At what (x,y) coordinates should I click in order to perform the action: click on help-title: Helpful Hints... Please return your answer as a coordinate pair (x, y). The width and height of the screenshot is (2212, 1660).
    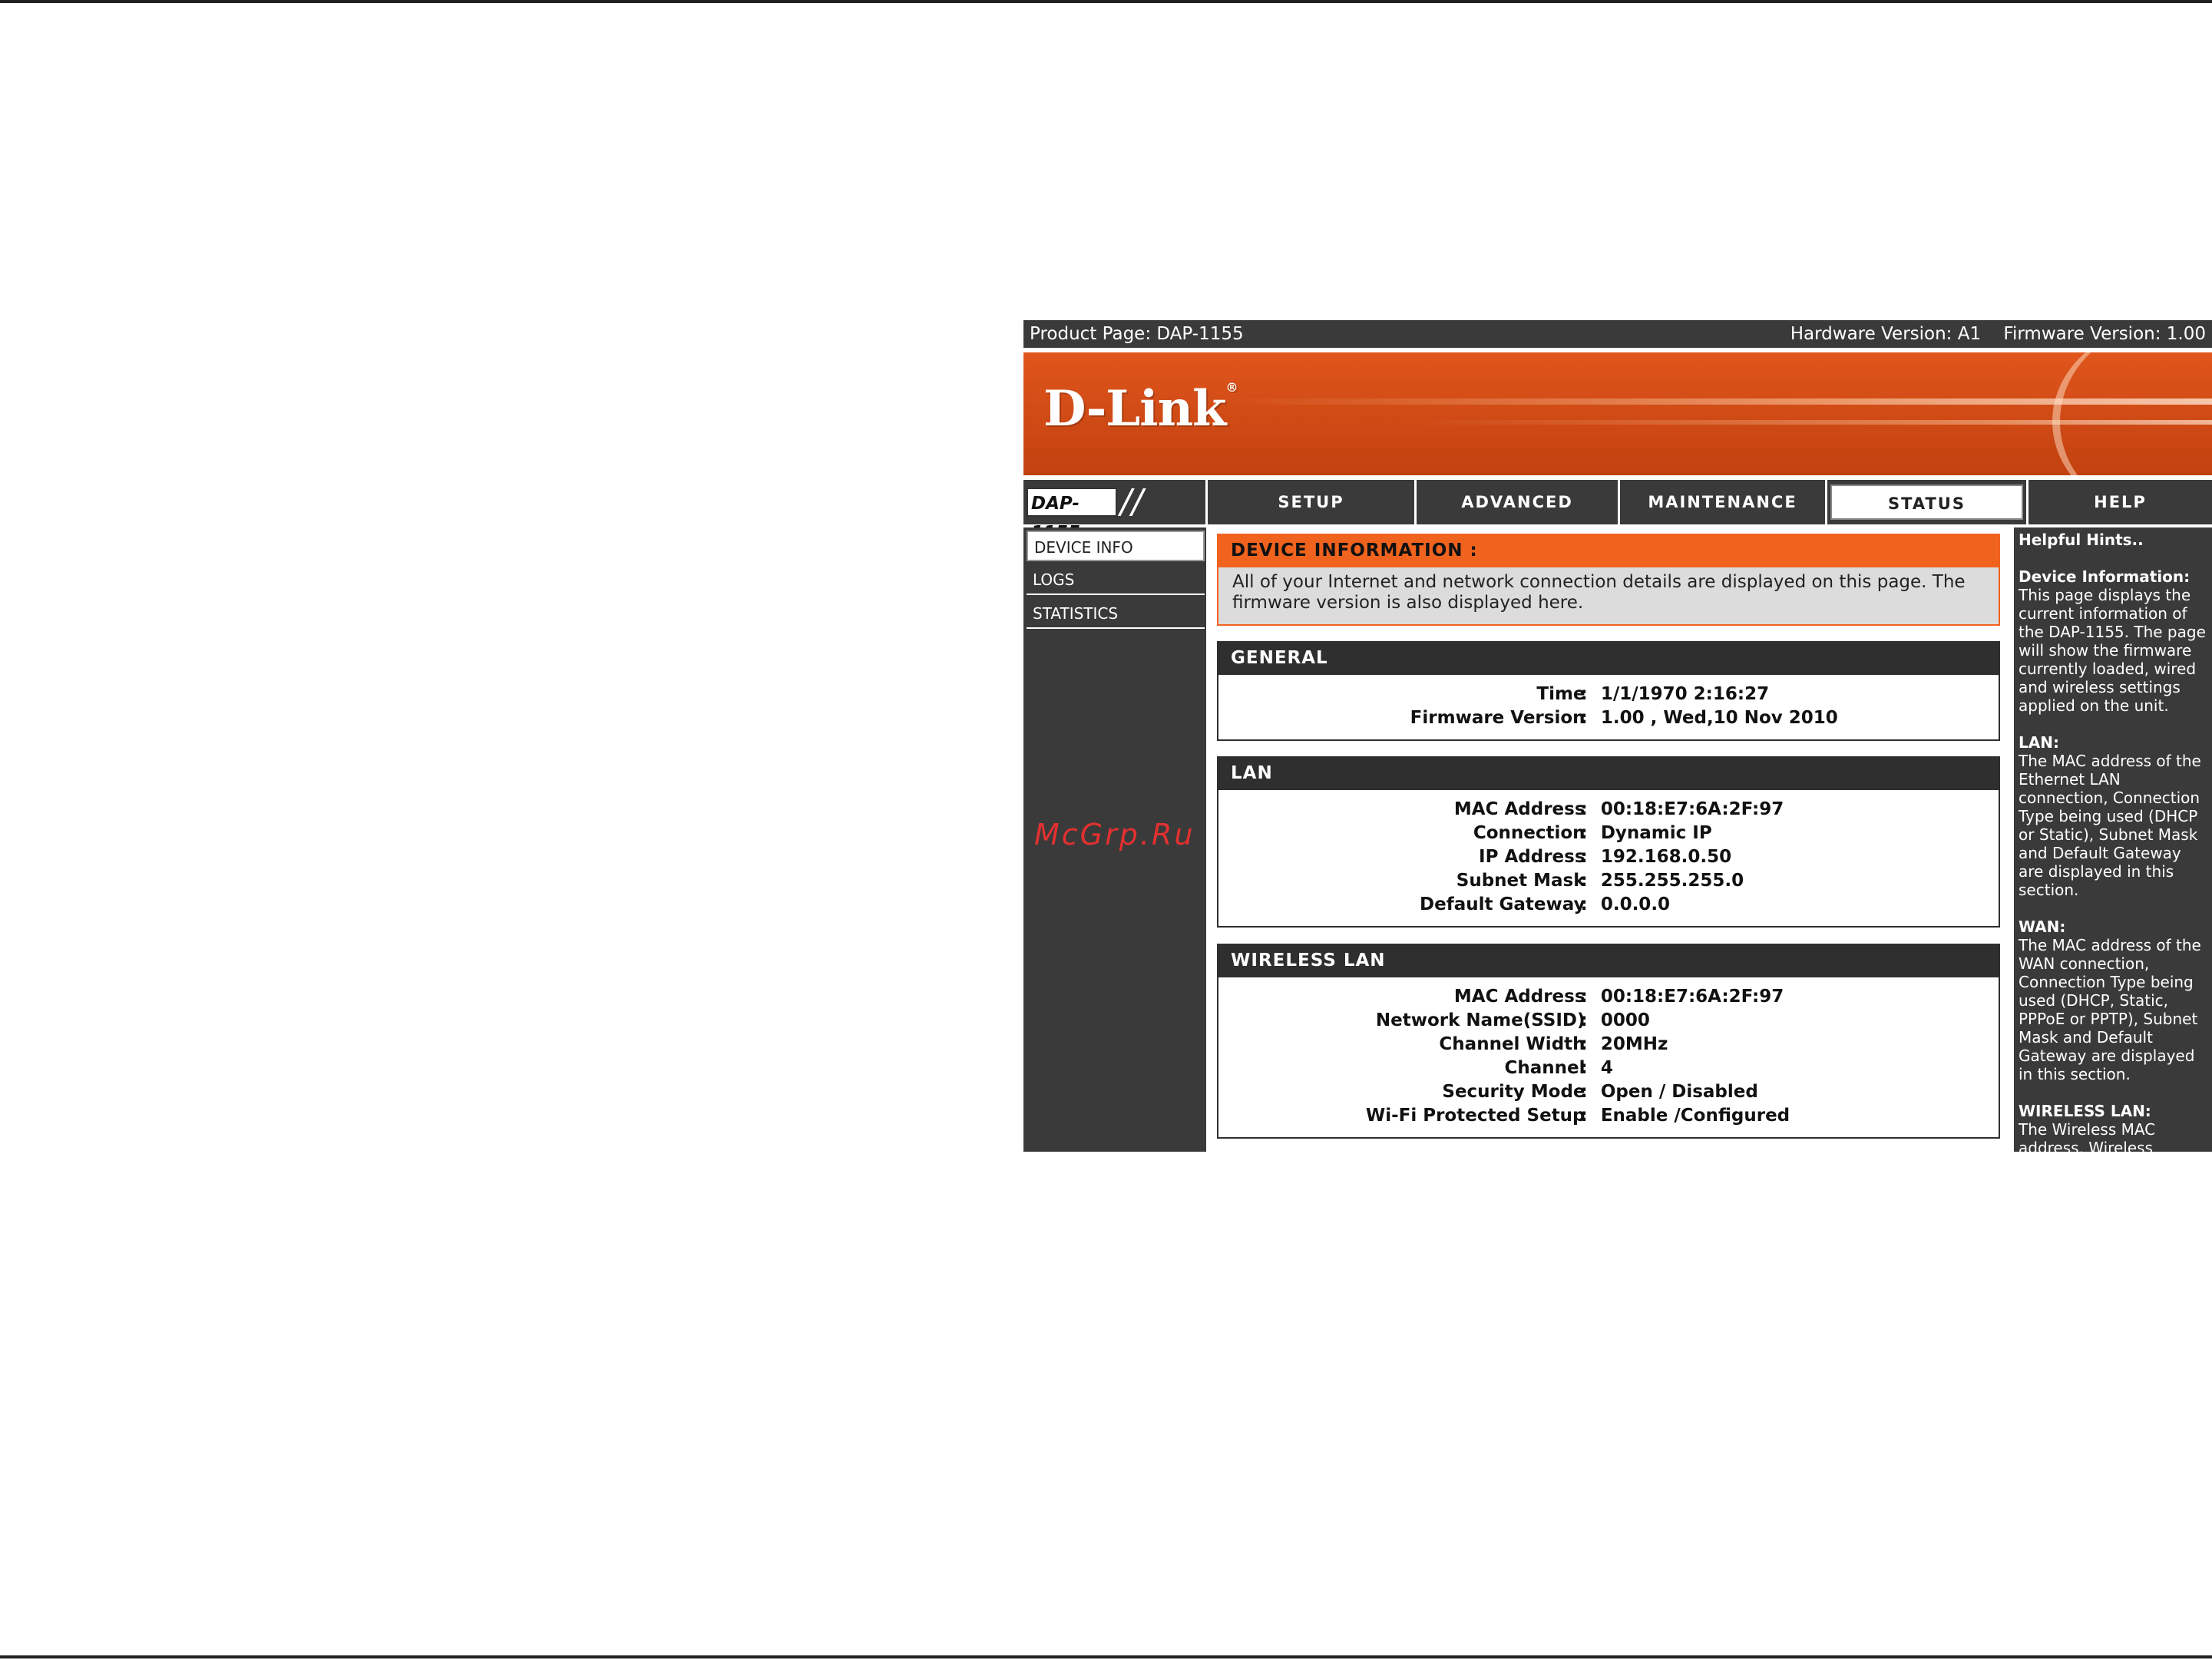
    Looking at the image, I should click on (2081, 540).